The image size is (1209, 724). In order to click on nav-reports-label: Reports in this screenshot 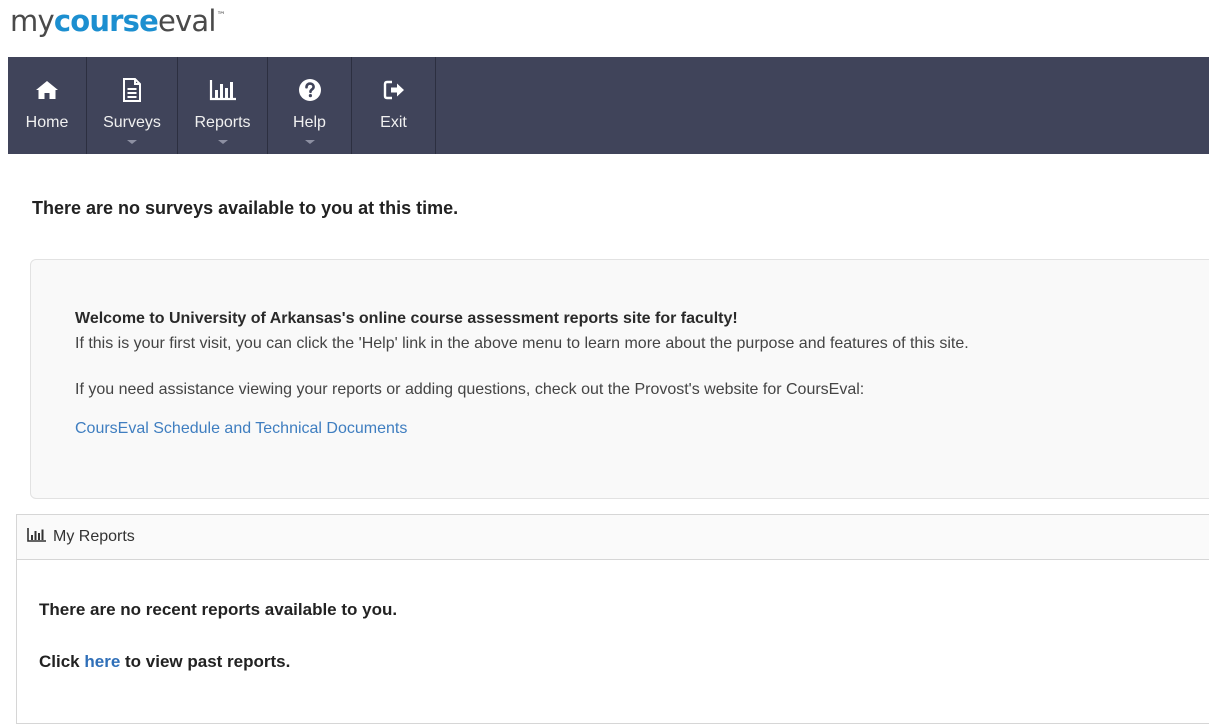, I will do `click(222, 122)`.